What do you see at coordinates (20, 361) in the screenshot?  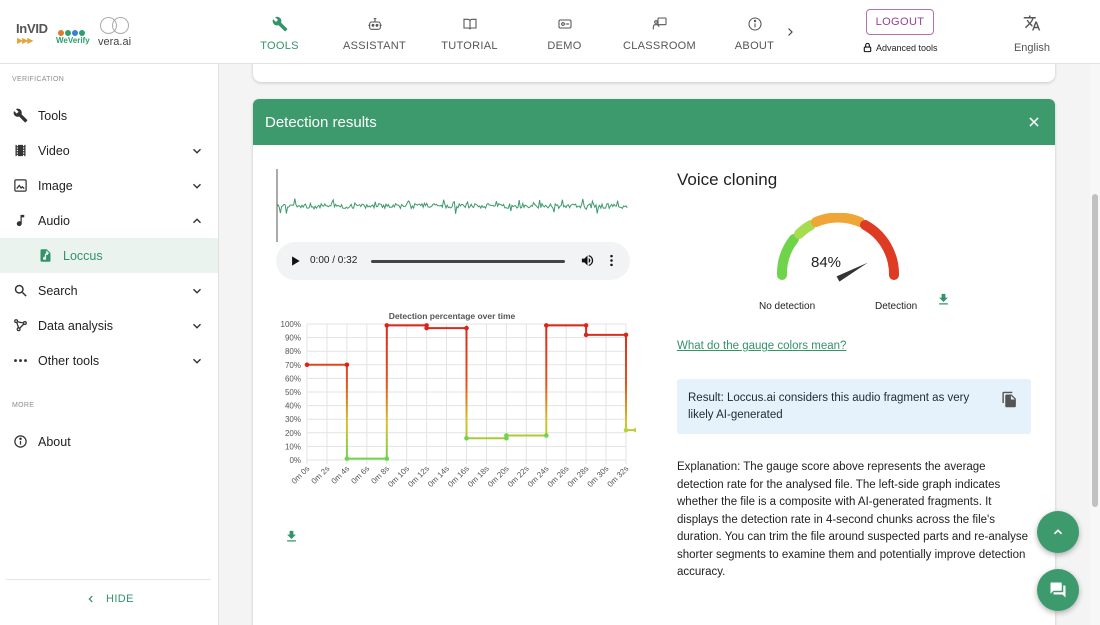 I see `more-dots-icon` at bounding box center [20, 361].